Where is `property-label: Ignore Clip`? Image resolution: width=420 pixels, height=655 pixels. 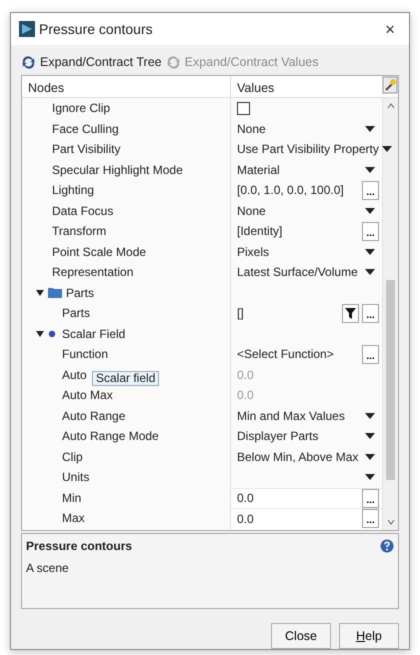
property-label: Ignore Clip is located at coordinates (81, 109).